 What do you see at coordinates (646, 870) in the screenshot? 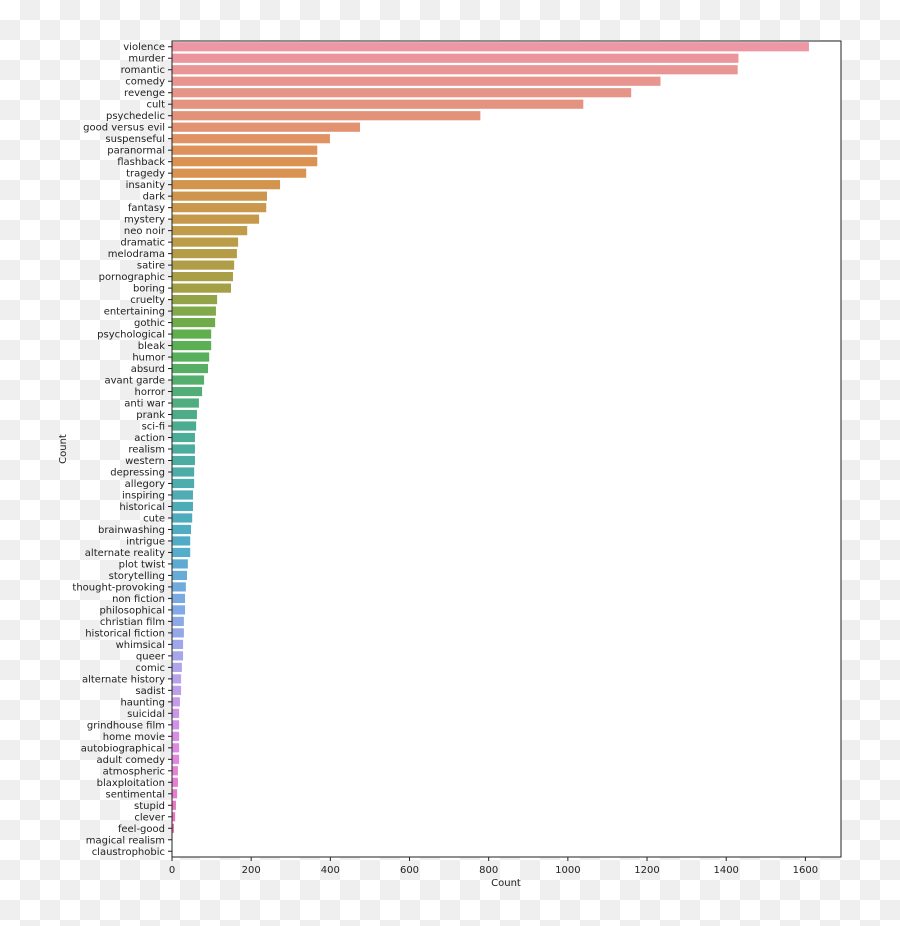
I see `x-tick-label: 1200` at bounding box center [646, 870].